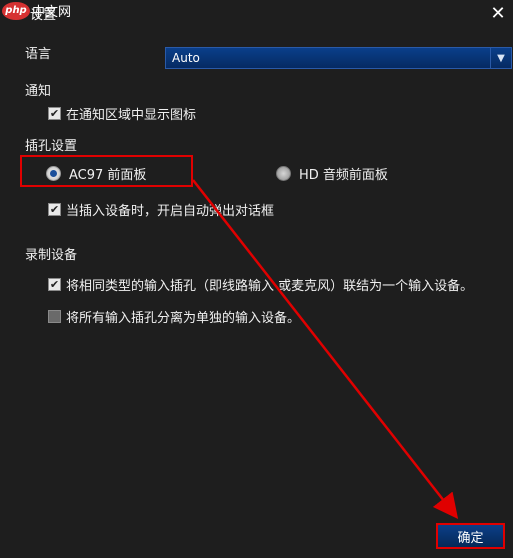  I want to click on radio-hd-audio: HD 音频前面板, so click(332, 173).